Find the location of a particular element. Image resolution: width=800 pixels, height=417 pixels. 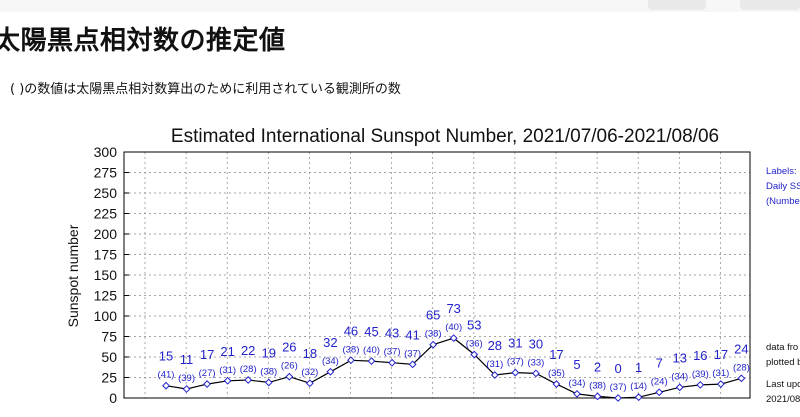

data-label: 41 is located at coordinates (412, 334).